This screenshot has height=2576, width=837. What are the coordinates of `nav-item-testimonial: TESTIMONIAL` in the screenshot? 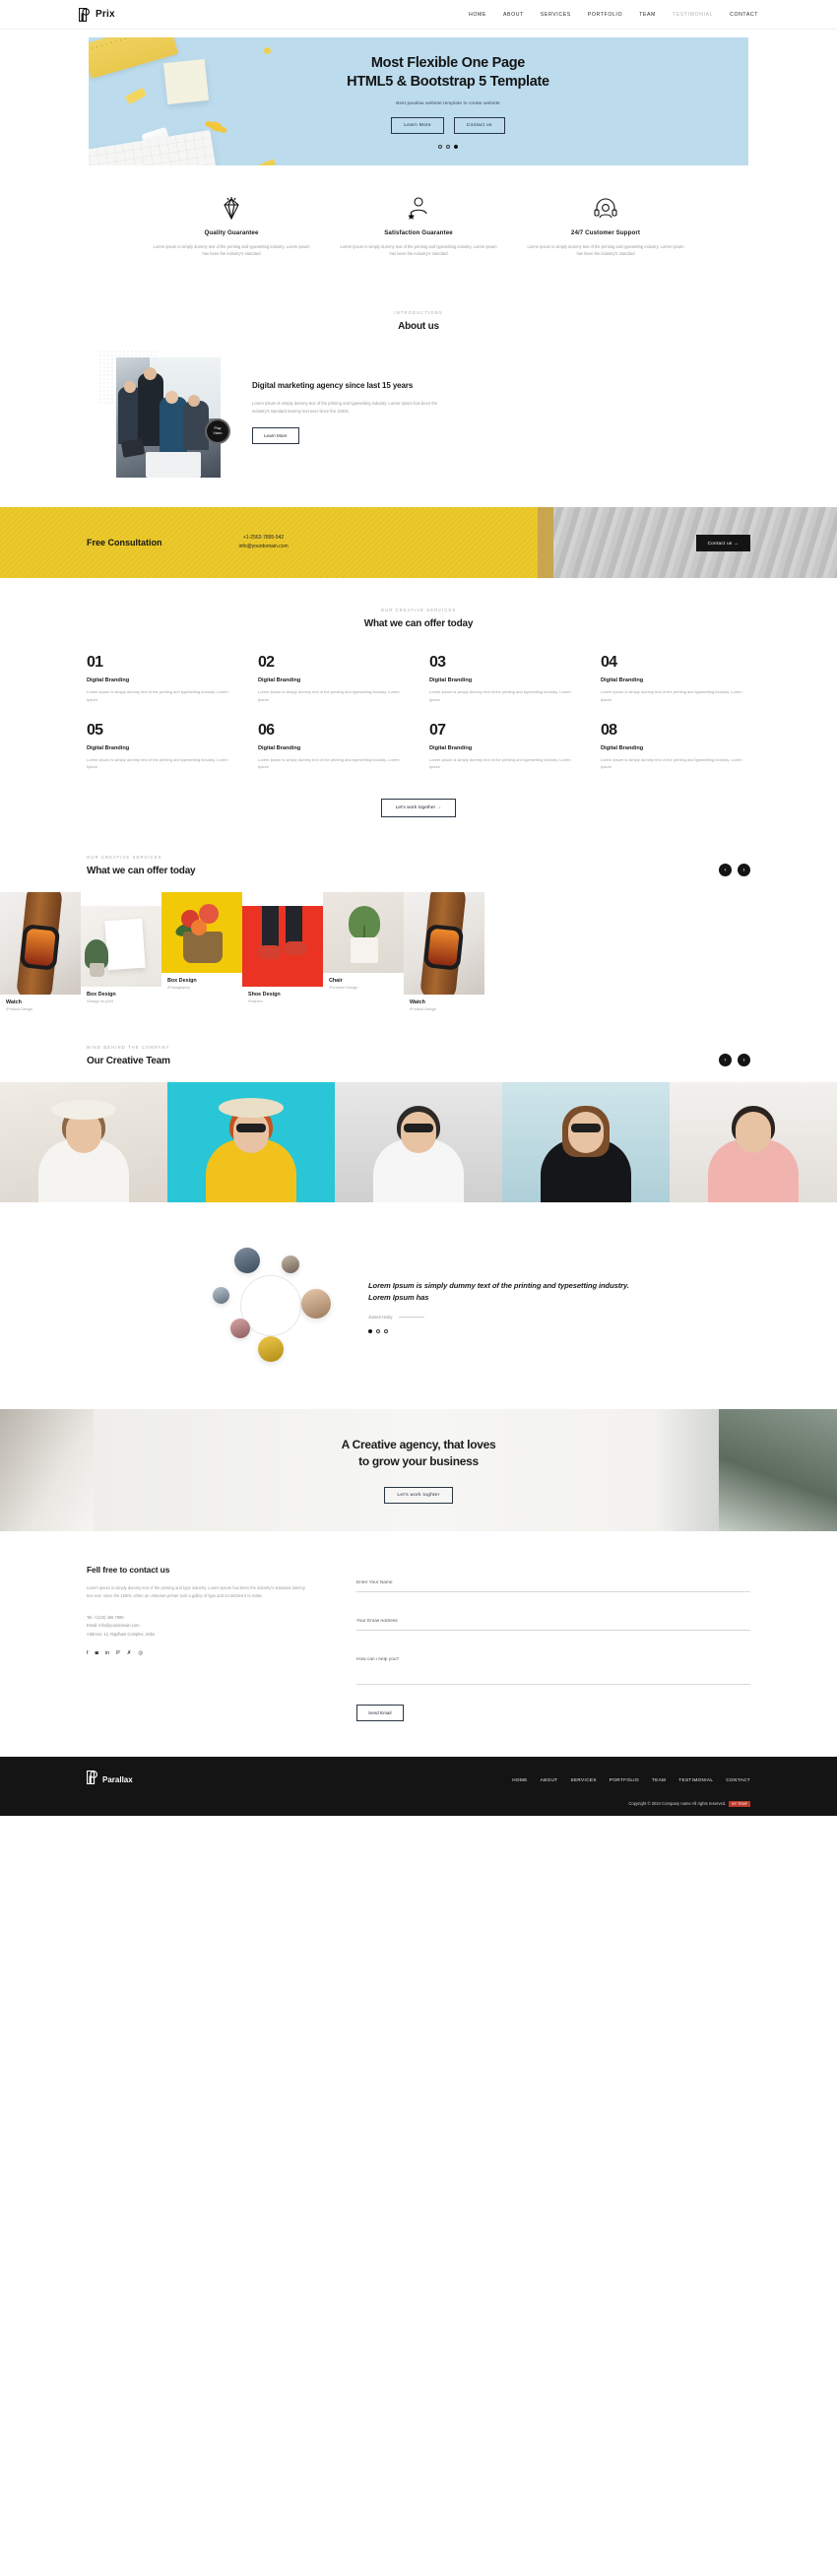 It's located at (693, 15).